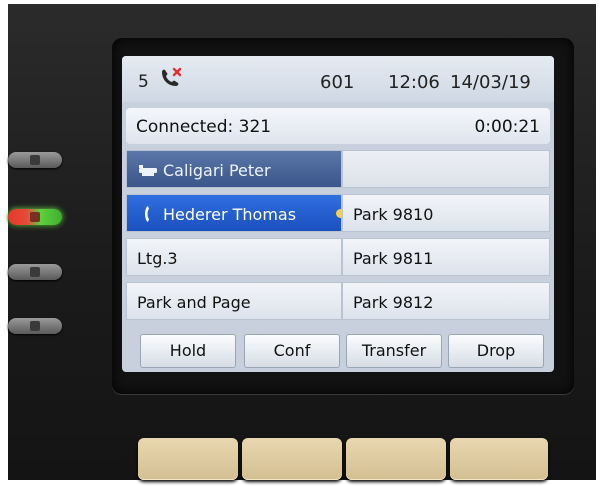 The height and width of the screenshot is (486, 603). What do you see at coordinates (393, 214) in the screenshot?
I see `park-key-9810-label: Park 9810` at bounding box center [393, 214].